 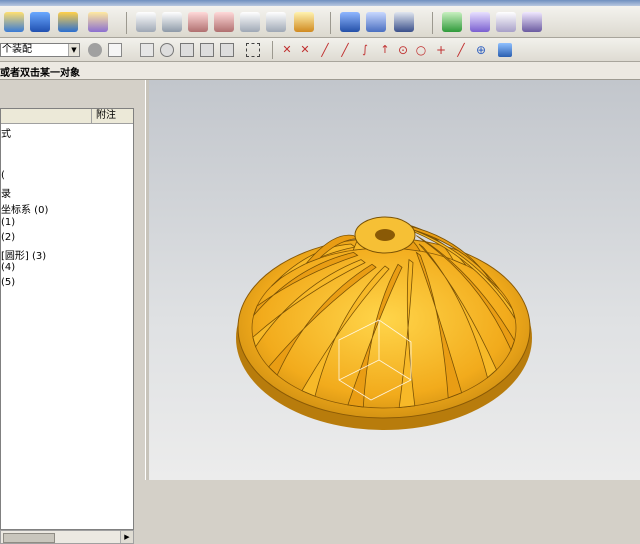 I want to click on cube-icon, so click(x=505, y=50).